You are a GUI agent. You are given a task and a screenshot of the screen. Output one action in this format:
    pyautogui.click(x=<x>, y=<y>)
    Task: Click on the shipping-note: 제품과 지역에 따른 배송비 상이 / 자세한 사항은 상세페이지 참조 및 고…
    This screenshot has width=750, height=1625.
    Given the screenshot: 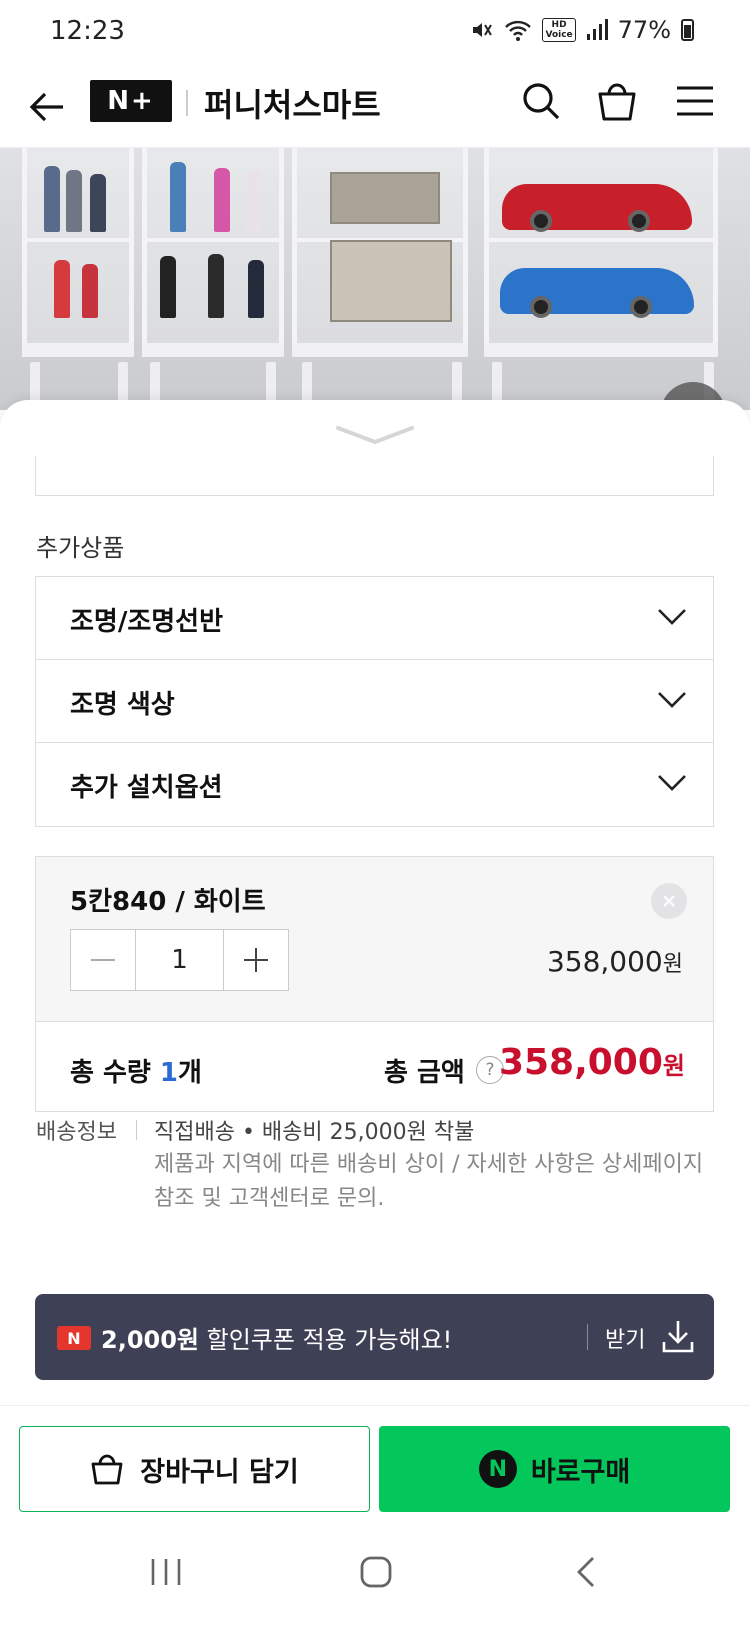 What is the action you would take?
    pyautogui.click(x=429, y=1181)
    